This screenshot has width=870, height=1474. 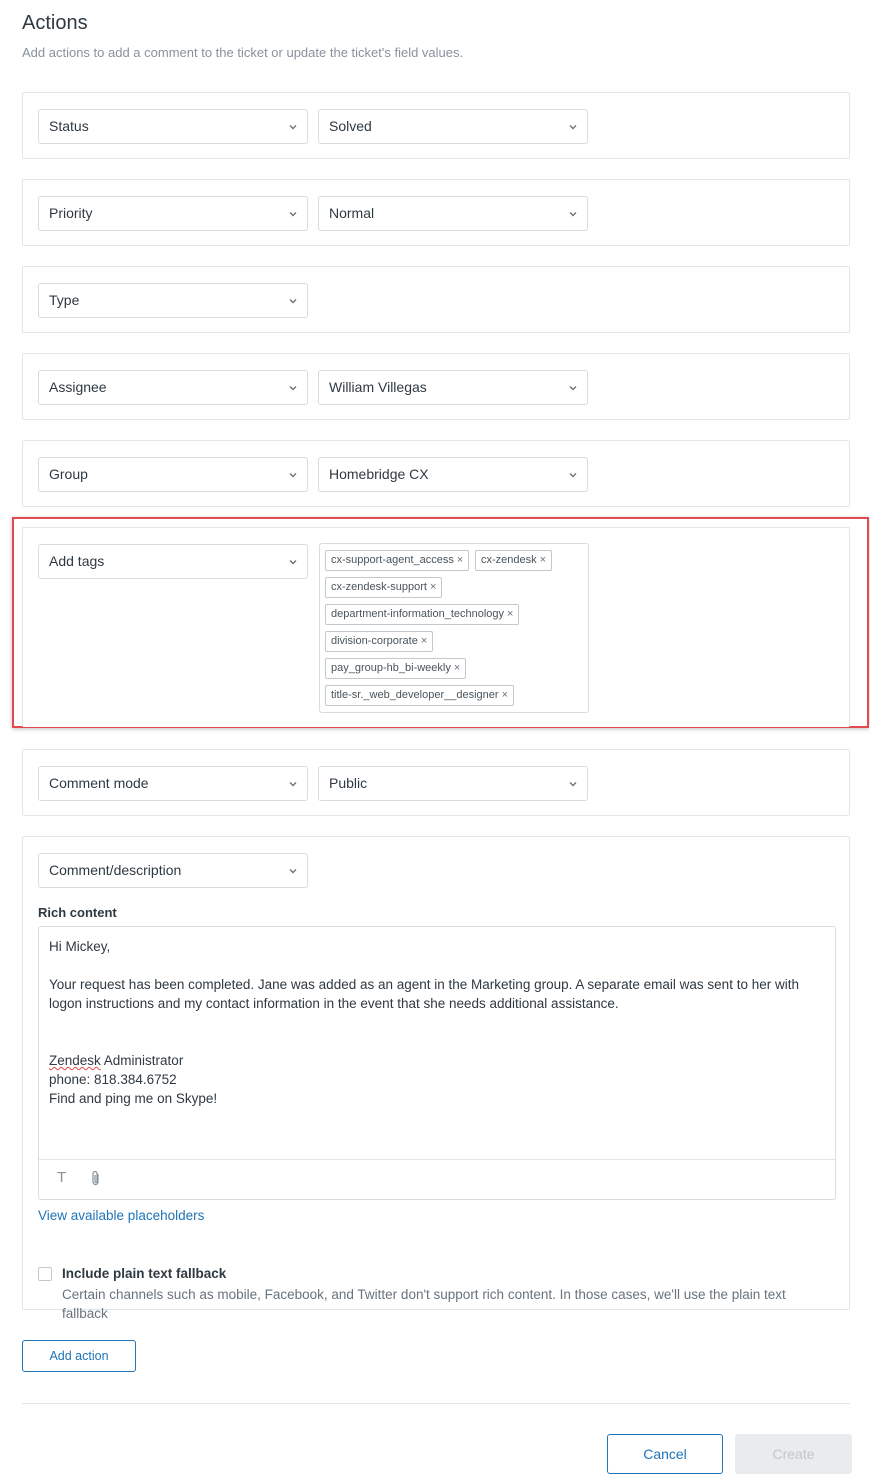 I want to click on field-select-label: Status, so click(x=69, y=126).